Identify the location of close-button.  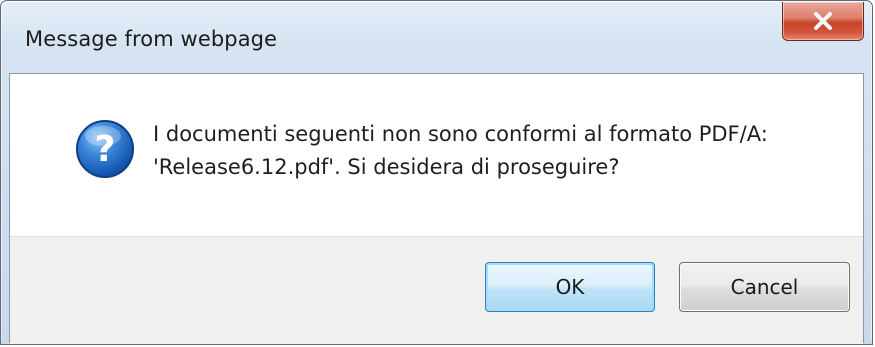
(823, 21).